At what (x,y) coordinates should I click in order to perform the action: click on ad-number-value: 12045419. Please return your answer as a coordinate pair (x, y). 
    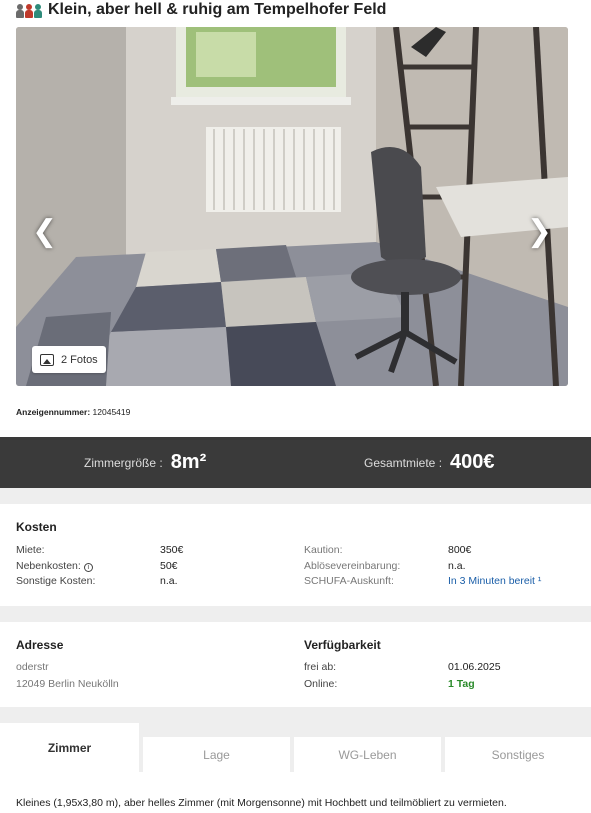
    Looking at the image, I should click on (111, 412).